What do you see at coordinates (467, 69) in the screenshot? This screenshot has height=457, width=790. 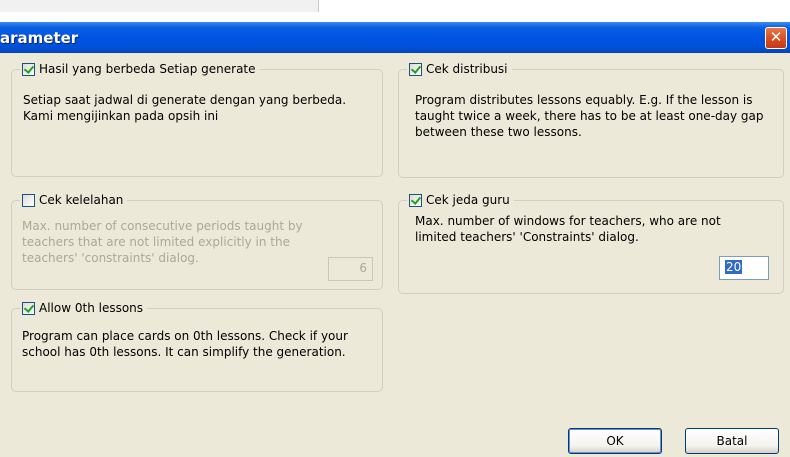 I see `distribusi-label: Cek distribusi` at bounding box center [467, 69].